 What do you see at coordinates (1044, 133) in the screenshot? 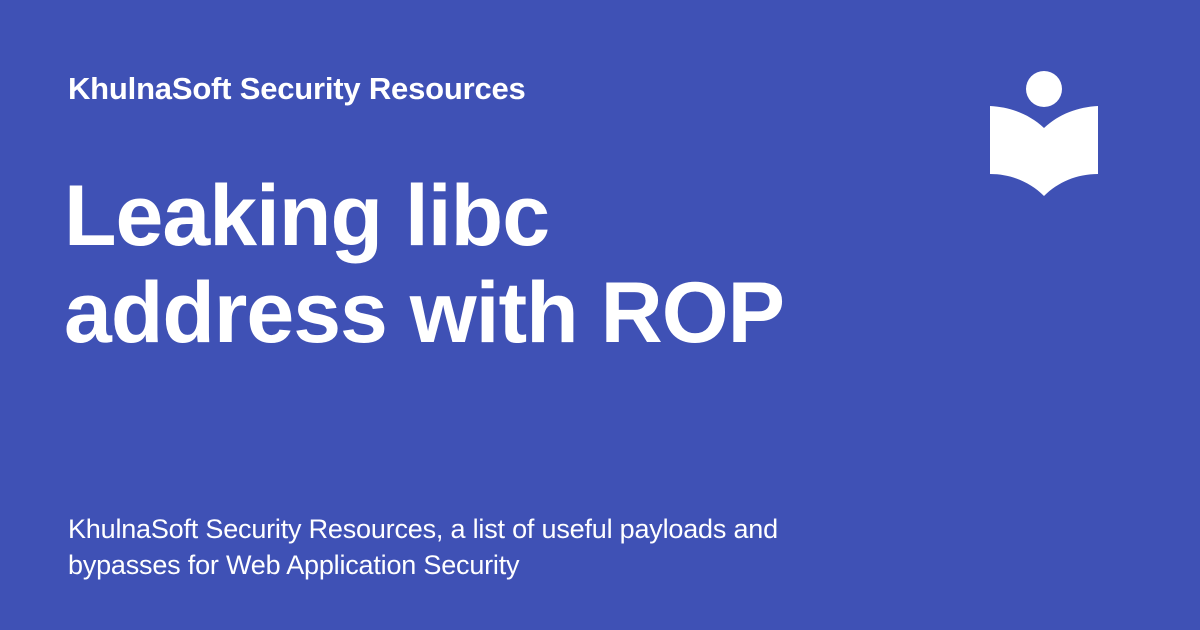
I see `reader-book-icon` at bounding box center [1044, 133].